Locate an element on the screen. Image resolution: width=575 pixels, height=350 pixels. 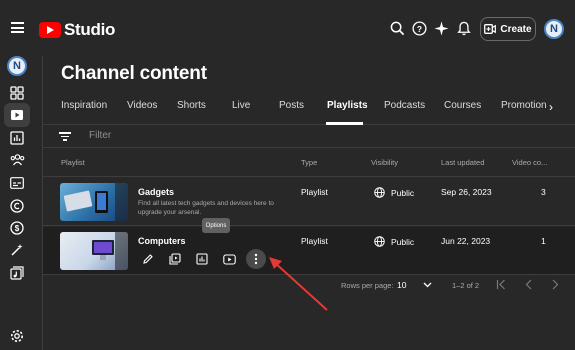
create-video-icon is located at coordinates (490, 29).